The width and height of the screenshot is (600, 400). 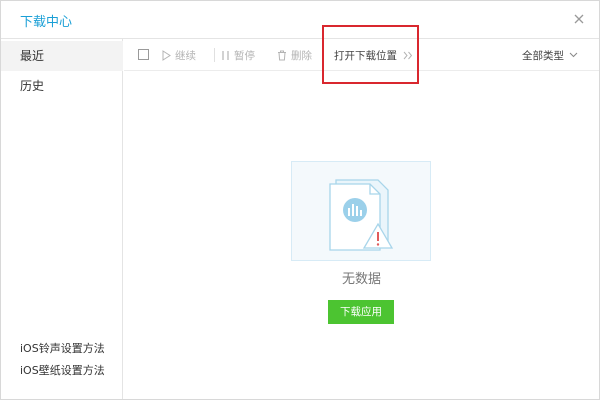 I want to click on open-download-location-label: 打开下载位置, so click(x=365, y=55).